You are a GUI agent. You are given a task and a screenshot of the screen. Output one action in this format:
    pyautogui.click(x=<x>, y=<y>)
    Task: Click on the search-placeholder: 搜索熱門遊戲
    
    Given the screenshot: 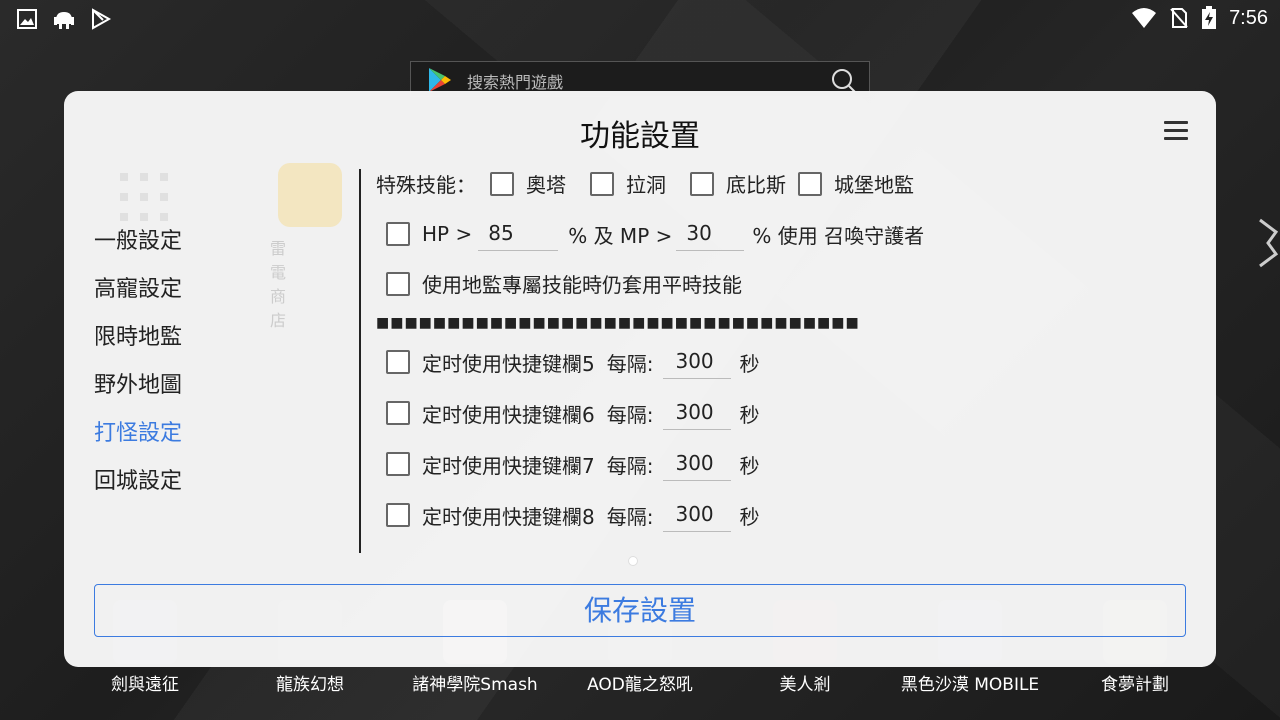 What is the action you would take?
    pyautogui.click(x=515, y=82)
    